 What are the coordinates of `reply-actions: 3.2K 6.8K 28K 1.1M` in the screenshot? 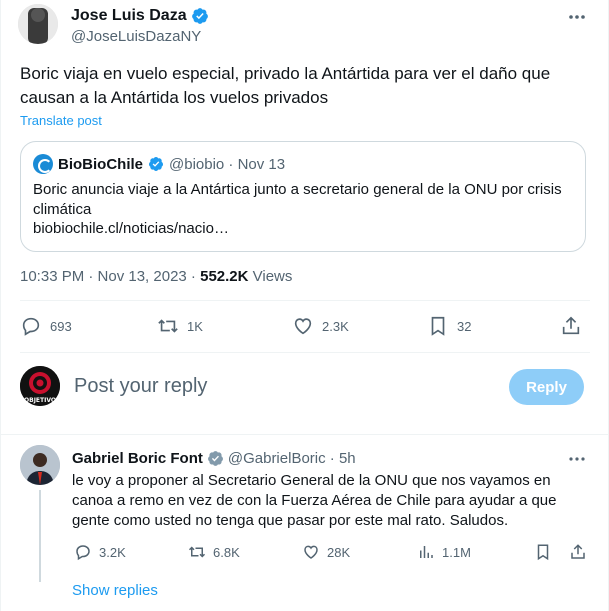 It's located at (332, 552).